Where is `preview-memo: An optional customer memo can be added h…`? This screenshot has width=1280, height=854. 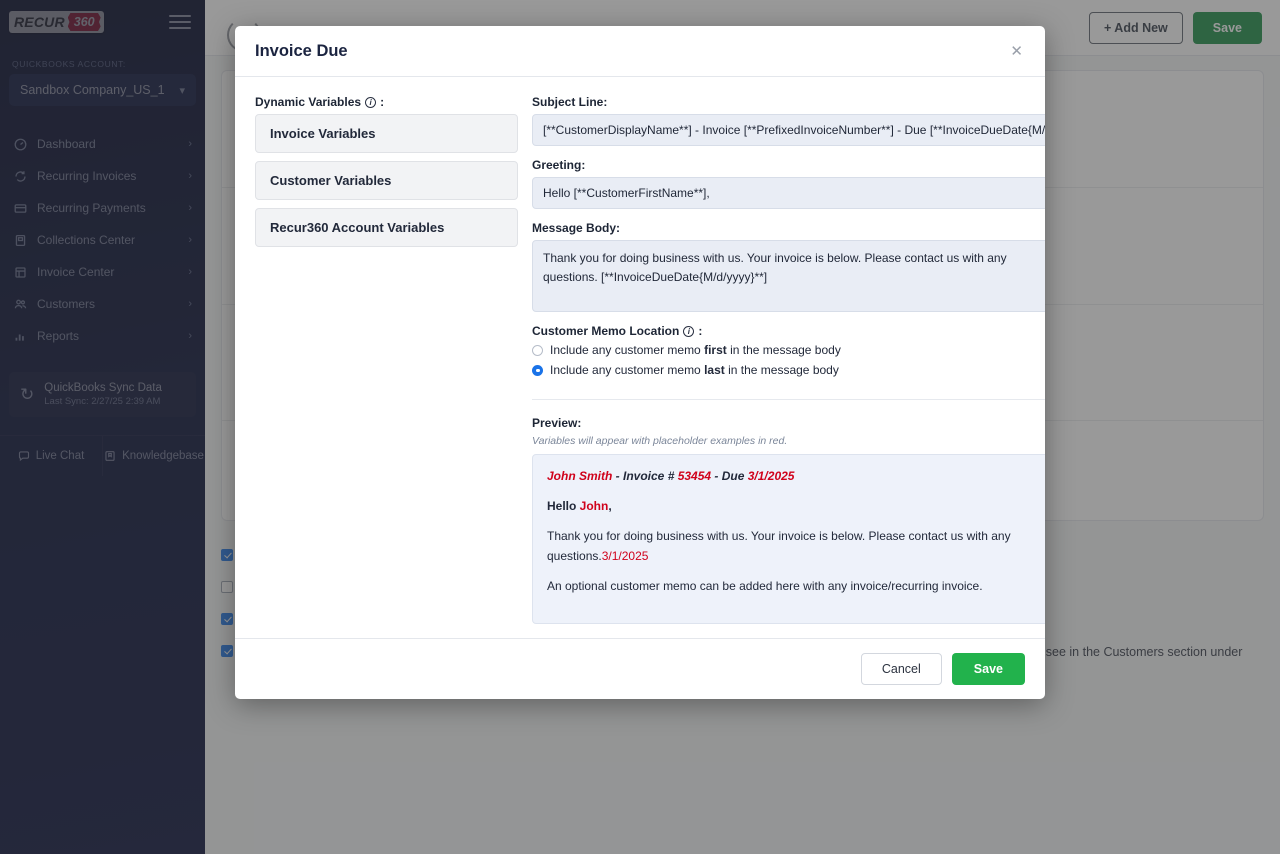
preview-memo: An optional customer memo can be added h… is located at coordinates (765, 585).